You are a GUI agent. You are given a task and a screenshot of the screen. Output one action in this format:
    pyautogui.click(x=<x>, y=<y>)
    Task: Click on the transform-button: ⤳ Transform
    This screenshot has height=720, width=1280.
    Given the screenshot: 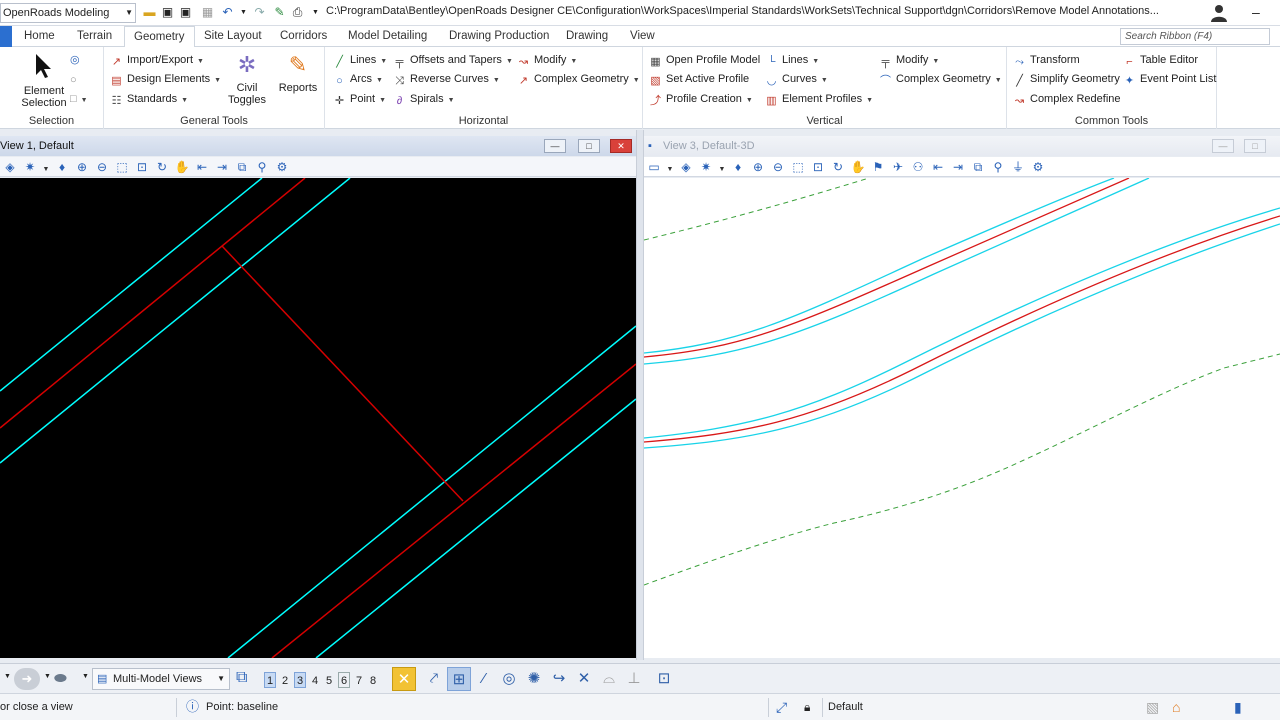 What is the action you would take?
    pyautogui.click(x=1046, y=60)
    